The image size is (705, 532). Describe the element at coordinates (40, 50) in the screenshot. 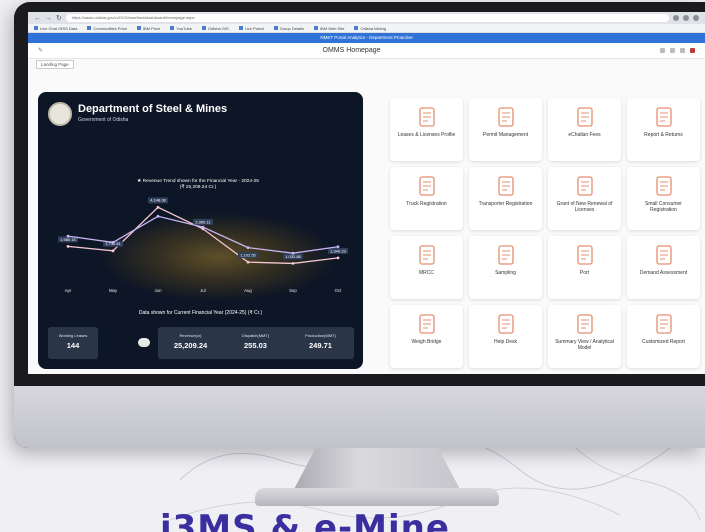

I see `edit-icon: ✎` at that location.